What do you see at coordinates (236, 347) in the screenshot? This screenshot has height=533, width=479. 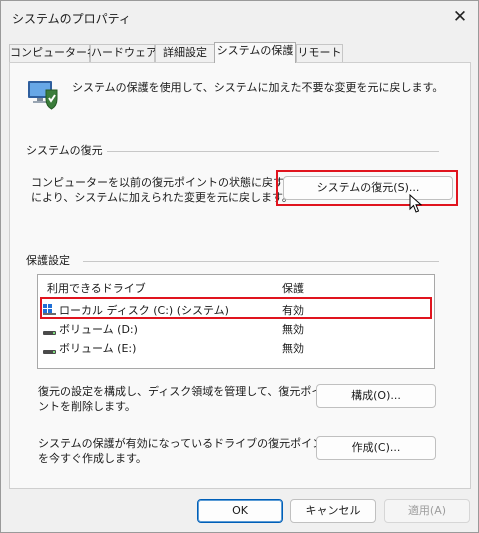 I see `drive-row-e: ボリューム (E:) 無効` at bounding box center [236, 347].